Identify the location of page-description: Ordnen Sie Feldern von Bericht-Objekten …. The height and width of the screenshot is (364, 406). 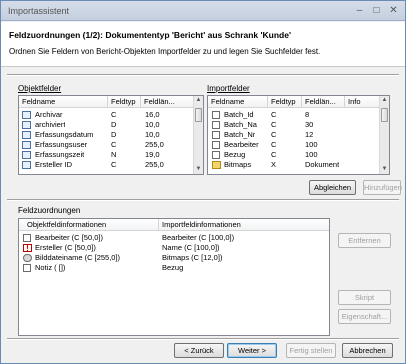
(165, 51).